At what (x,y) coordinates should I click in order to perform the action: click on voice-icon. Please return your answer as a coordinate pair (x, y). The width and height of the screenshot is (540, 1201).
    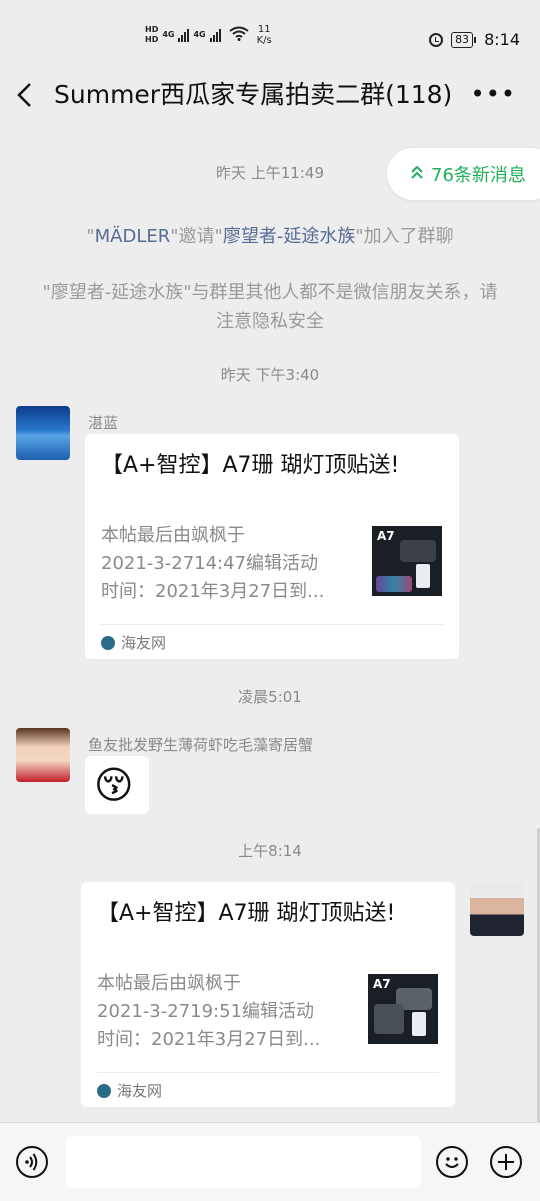
    Looking at the image, I should click on (31, 1162).